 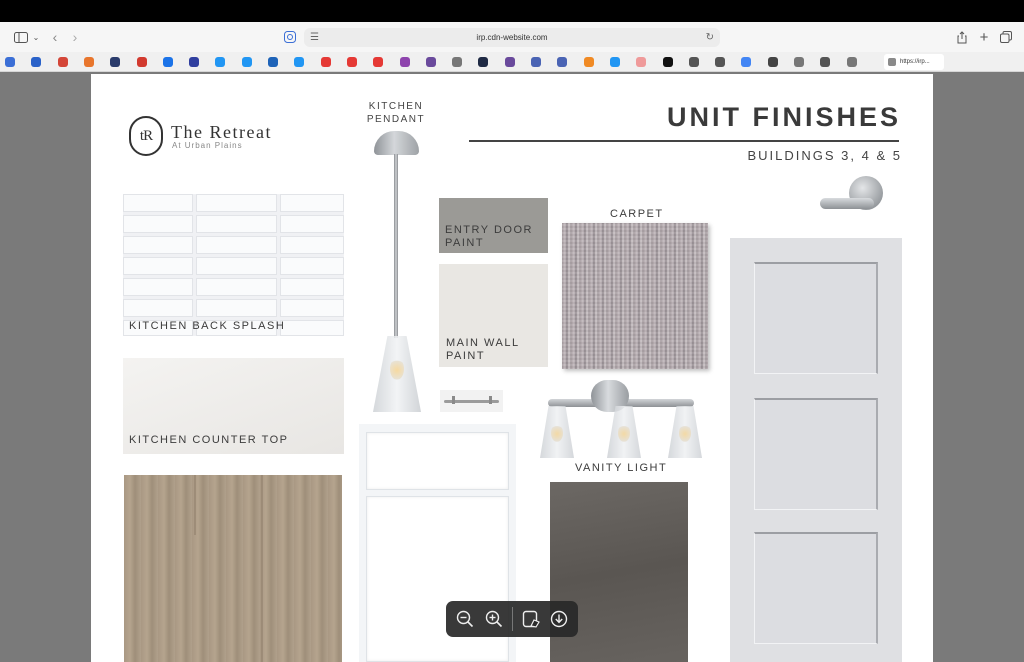 What do you see at coordinates (847, 203) in the screenshot?
I see `door-lever-arm` at bounding box center [847, 203].